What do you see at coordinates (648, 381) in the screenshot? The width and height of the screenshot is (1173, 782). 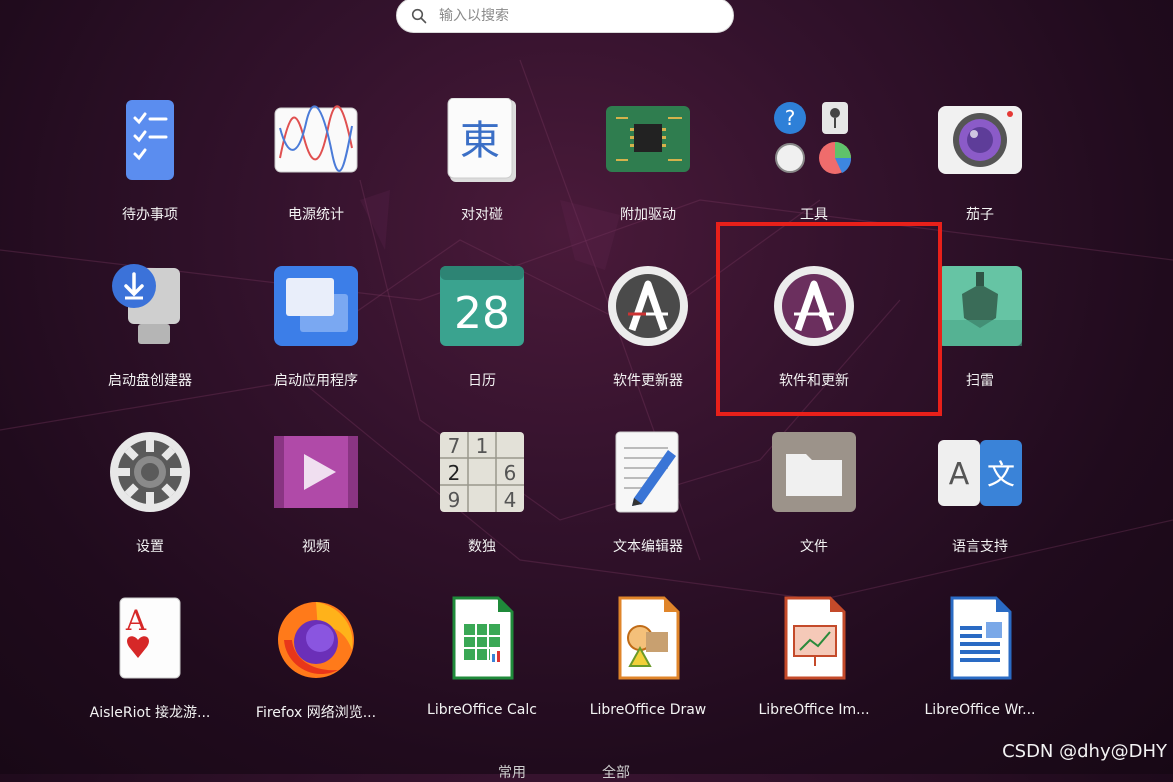 I see `app-label: 软件更新器` at bounding box center [648, 381].